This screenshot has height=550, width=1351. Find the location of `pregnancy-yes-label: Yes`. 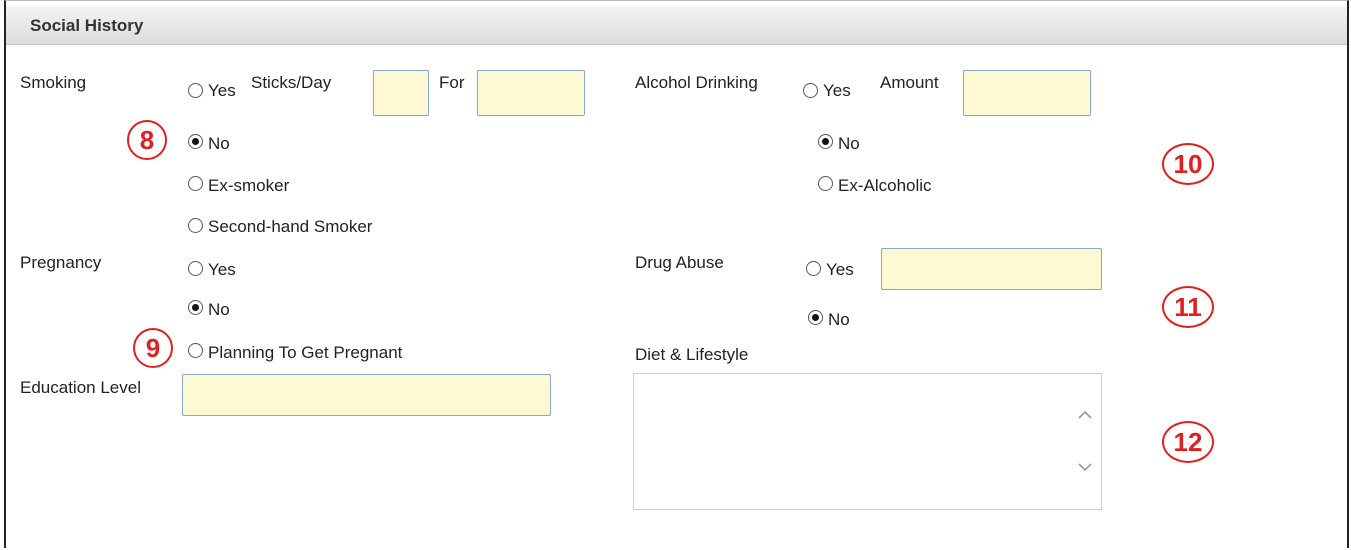

pregnancy-yes-label: Yes is located at coordinates (222, 269).